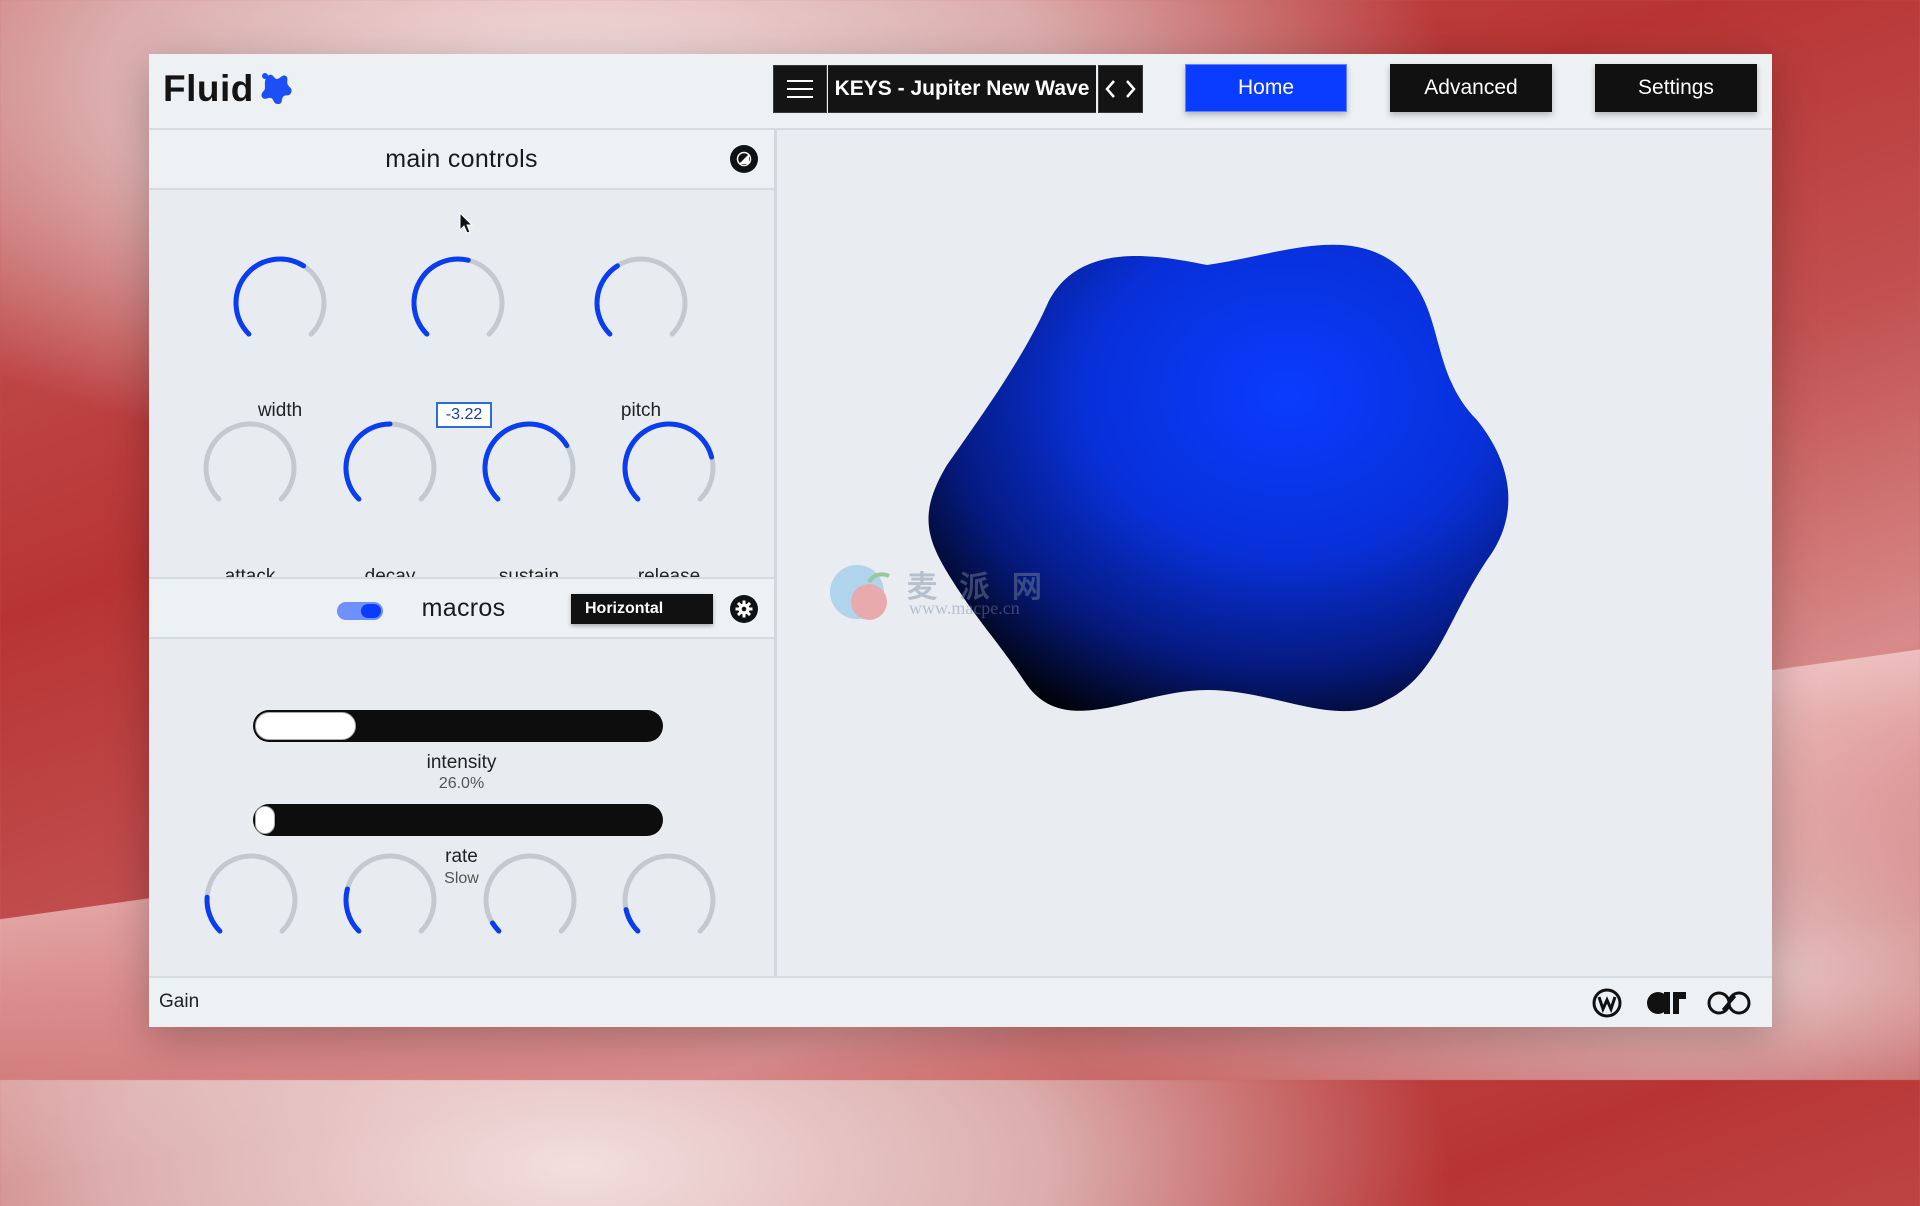 The width and height of the screenshot is (1920, 1206). I want to click on macros-toggle, so click(360, 611).